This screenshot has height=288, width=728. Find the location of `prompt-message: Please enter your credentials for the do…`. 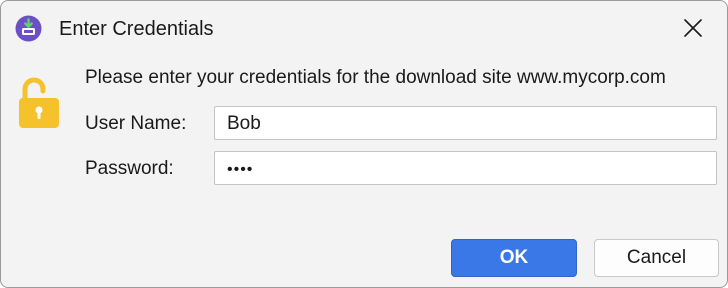

prompt-message: Please enter your credentials for the do… is located at coordinates (375, 77).